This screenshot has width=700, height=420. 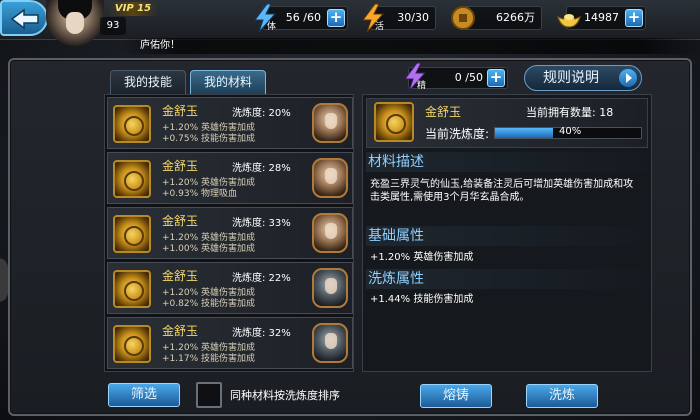 I want to click on energy-value: 30/30, so click(x=413, y=17).